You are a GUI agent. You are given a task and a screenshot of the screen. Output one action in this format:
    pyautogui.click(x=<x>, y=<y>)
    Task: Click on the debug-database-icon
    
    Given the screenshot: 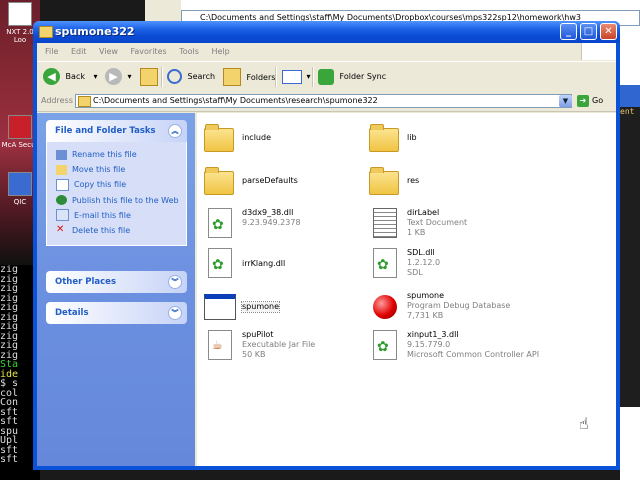 What is the action you would take?
    pyautogui.click(x=385, y=307)
    